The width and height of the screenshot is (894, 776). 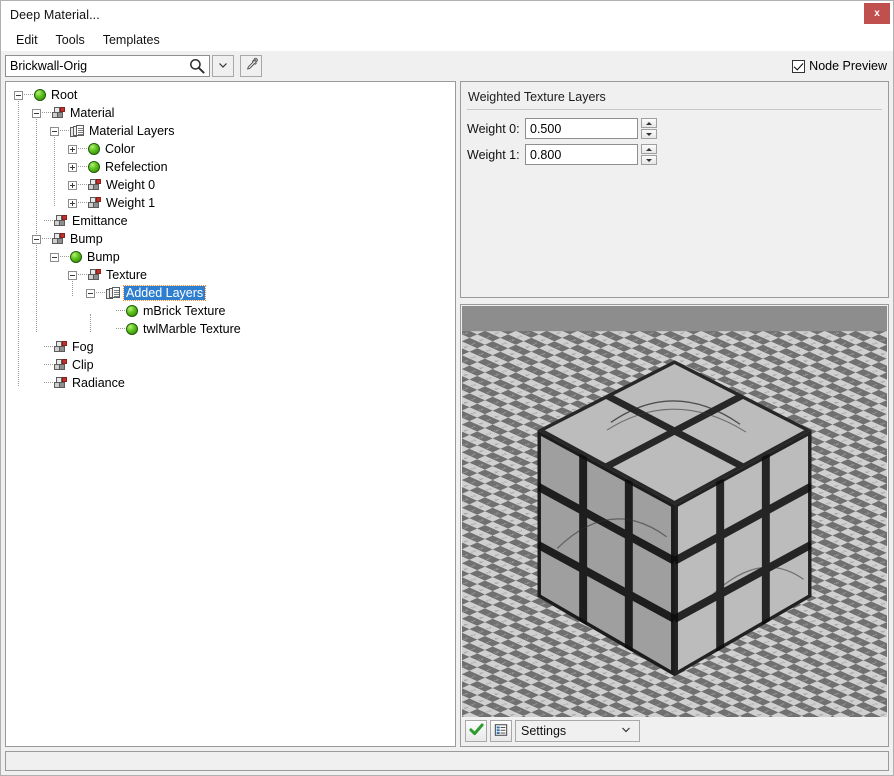 I want to click on weight-0-spinner, so click(x=591, y=128).